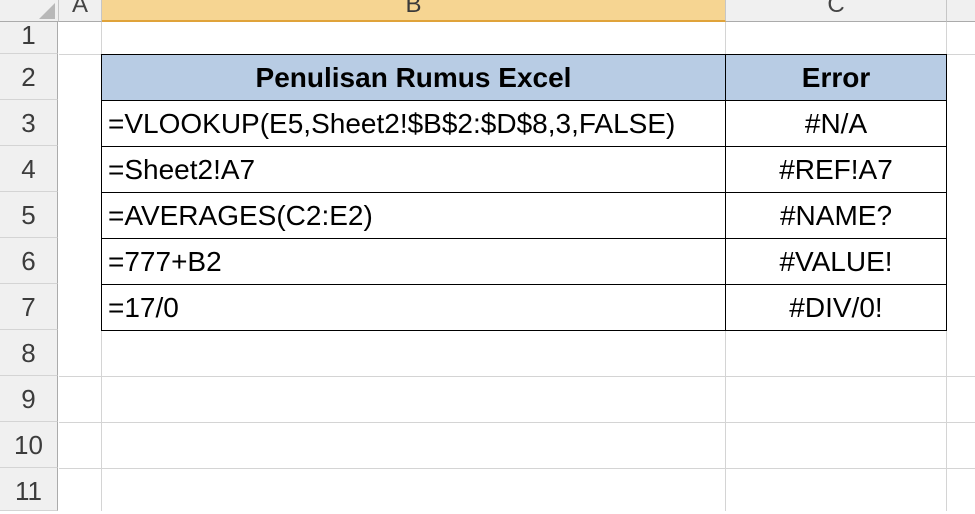  Describe the element at coordinates (29, 445) in the screenshot. I see `row-header-10: 10` at that location.